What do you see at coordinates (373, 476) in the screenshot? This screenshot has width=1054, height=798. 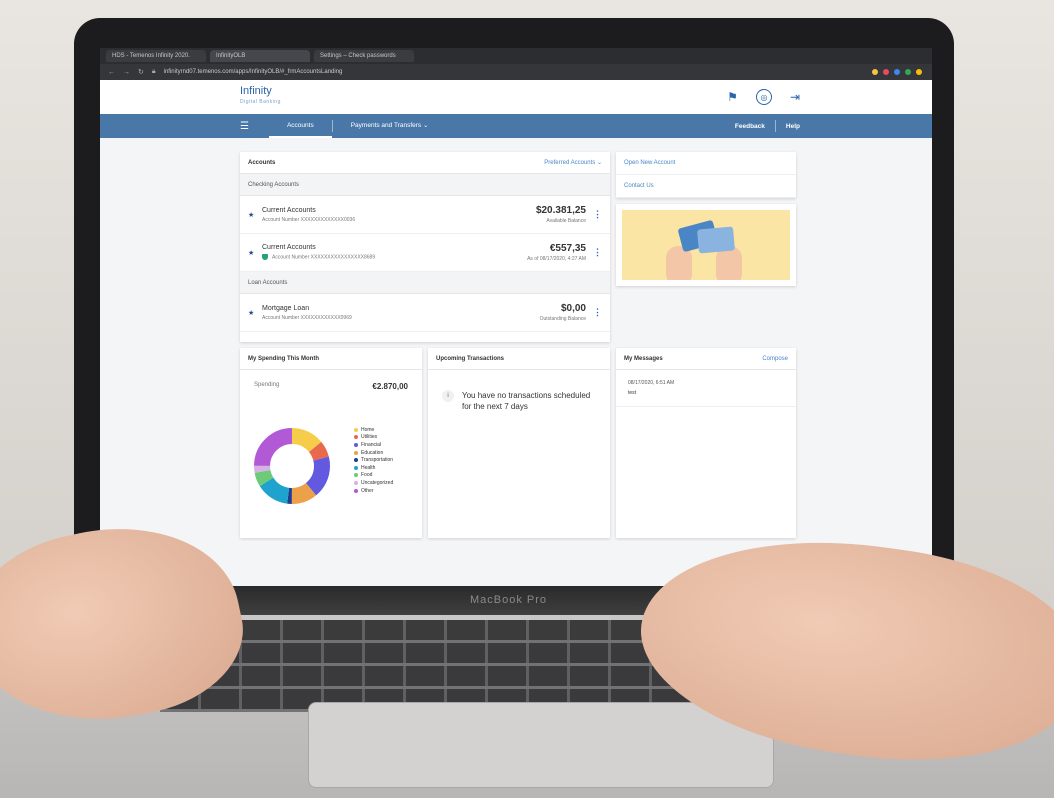 I see `legend-item: Food` at bounding box center [373, 476].